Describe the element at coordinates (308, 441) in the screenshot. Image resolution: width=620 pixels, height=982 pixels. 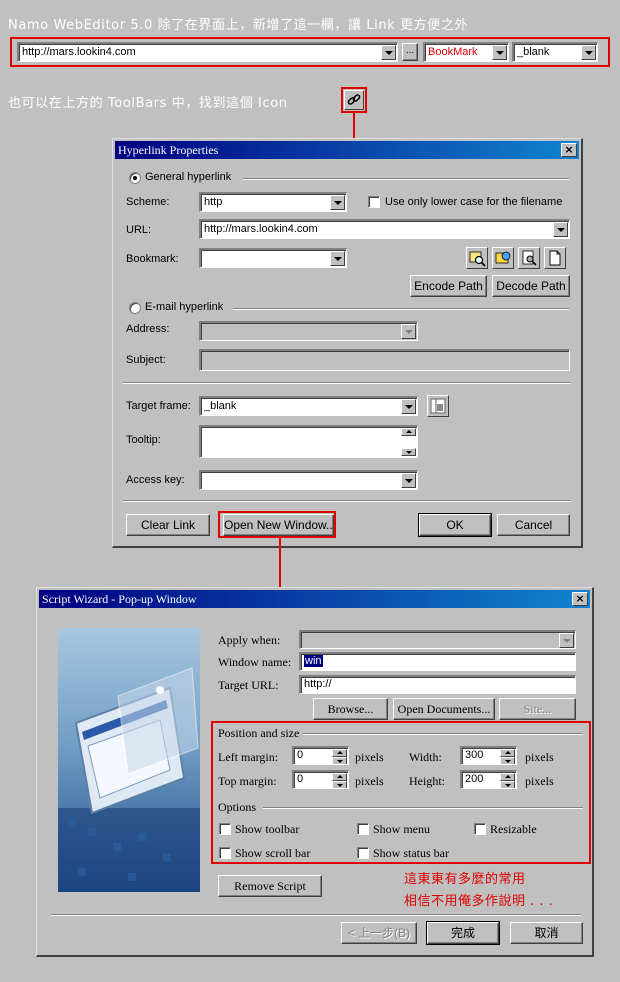
I see `tooltip-textarea` at that location.